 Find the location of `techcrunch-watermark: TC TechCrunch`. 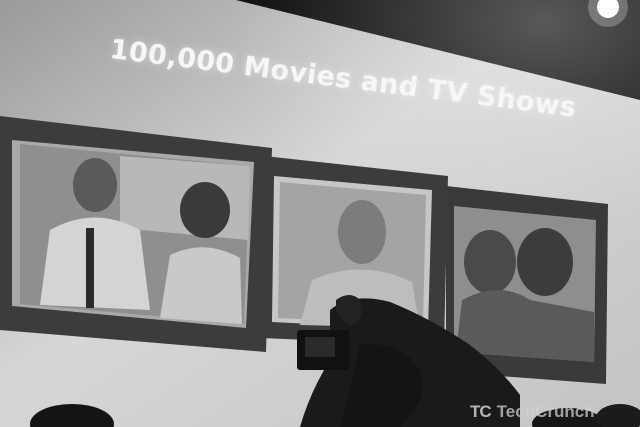

techcrunch-watermark: TC TechCrunch is located at coordinates (532, 412).